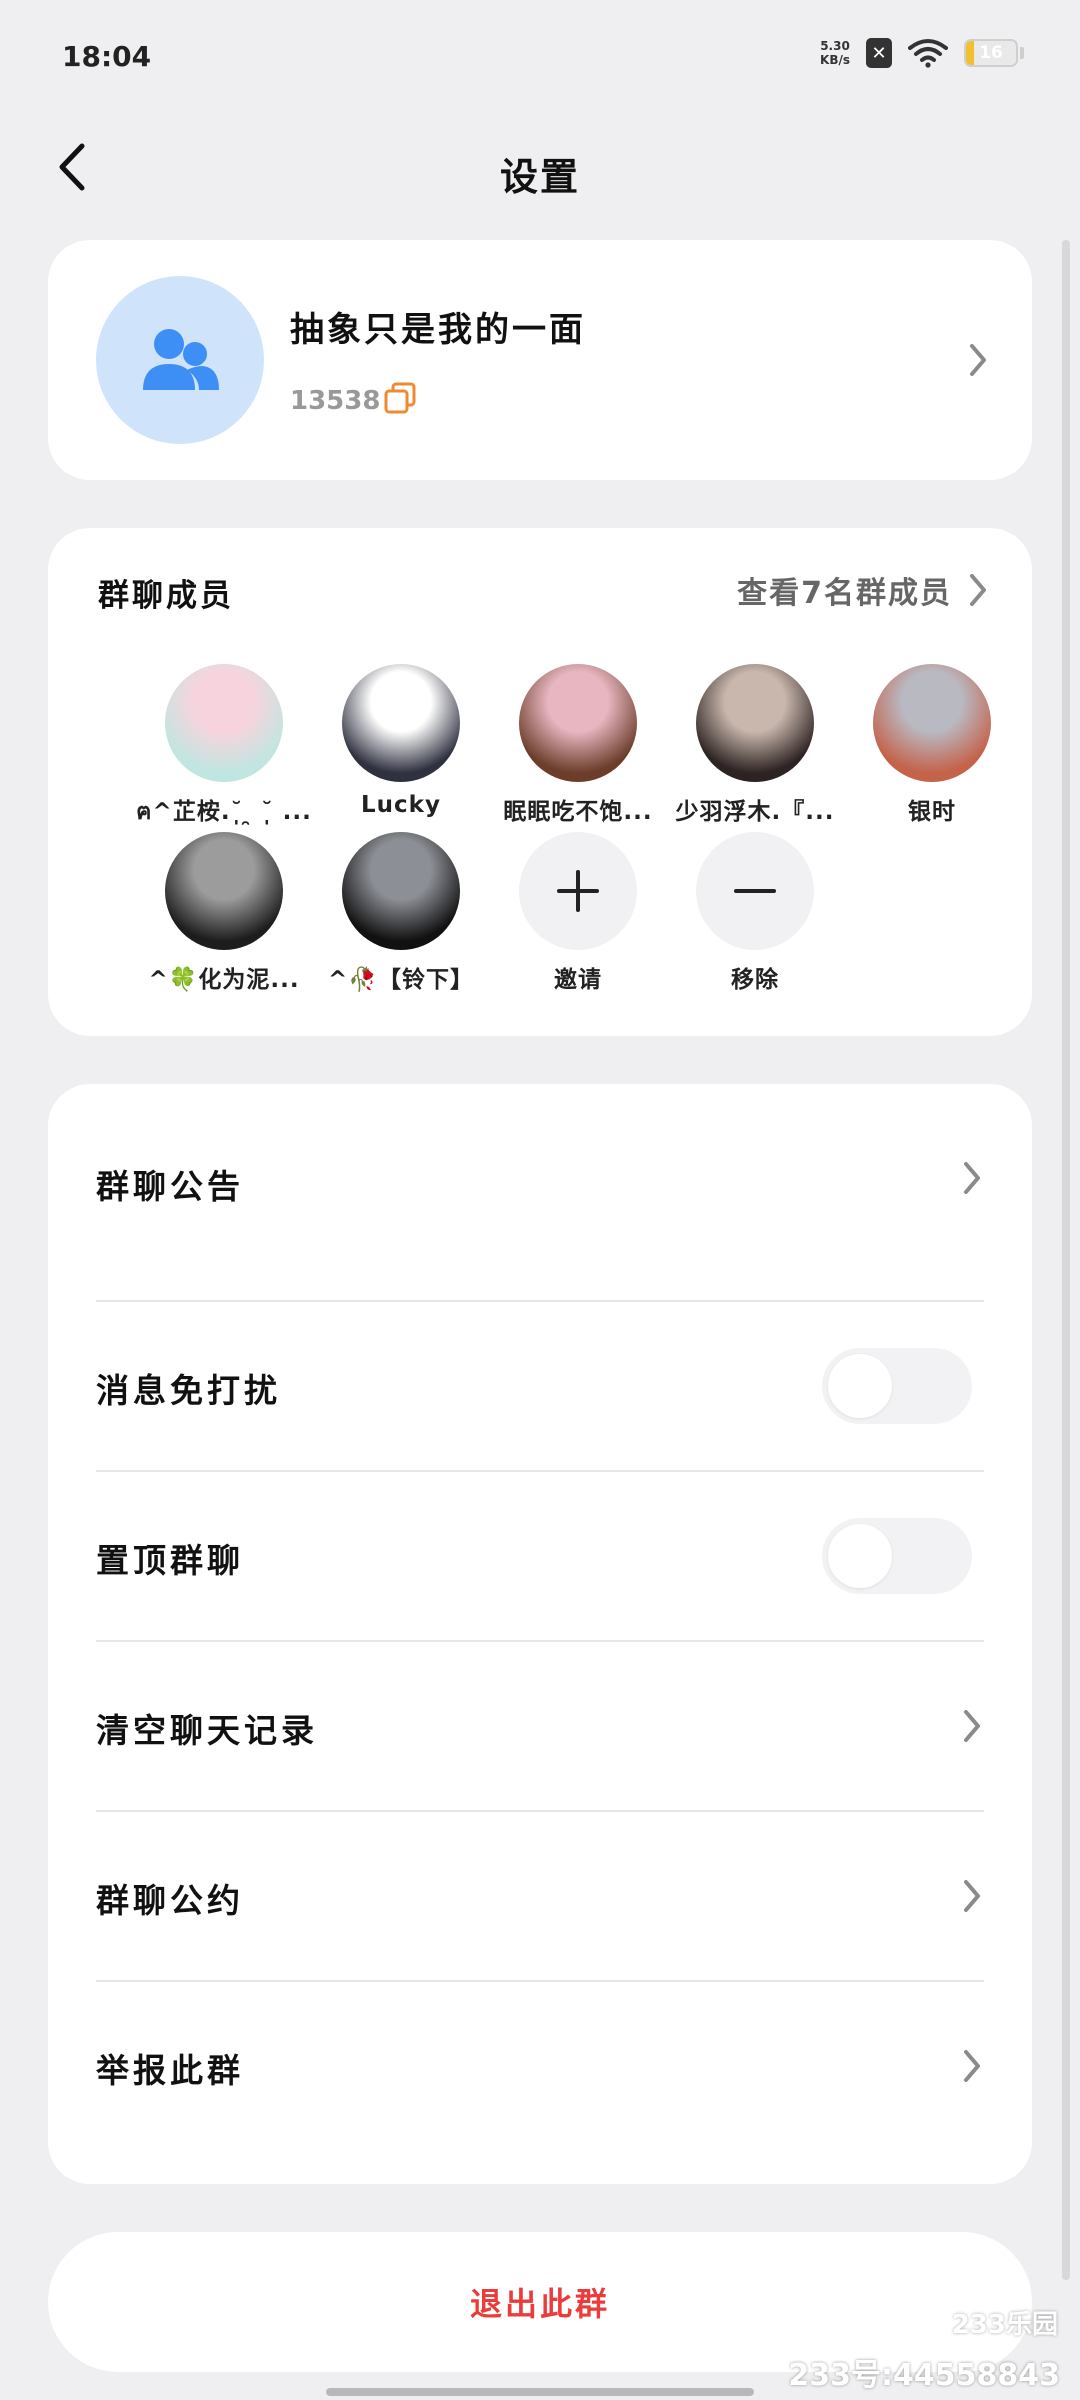 This screenshot has width=1080, height=2400. What do you see at coordinates (170, 1560) in the screenshot?
I see `pin-label: 置顶群聊` at bounding box center [170, 1560].